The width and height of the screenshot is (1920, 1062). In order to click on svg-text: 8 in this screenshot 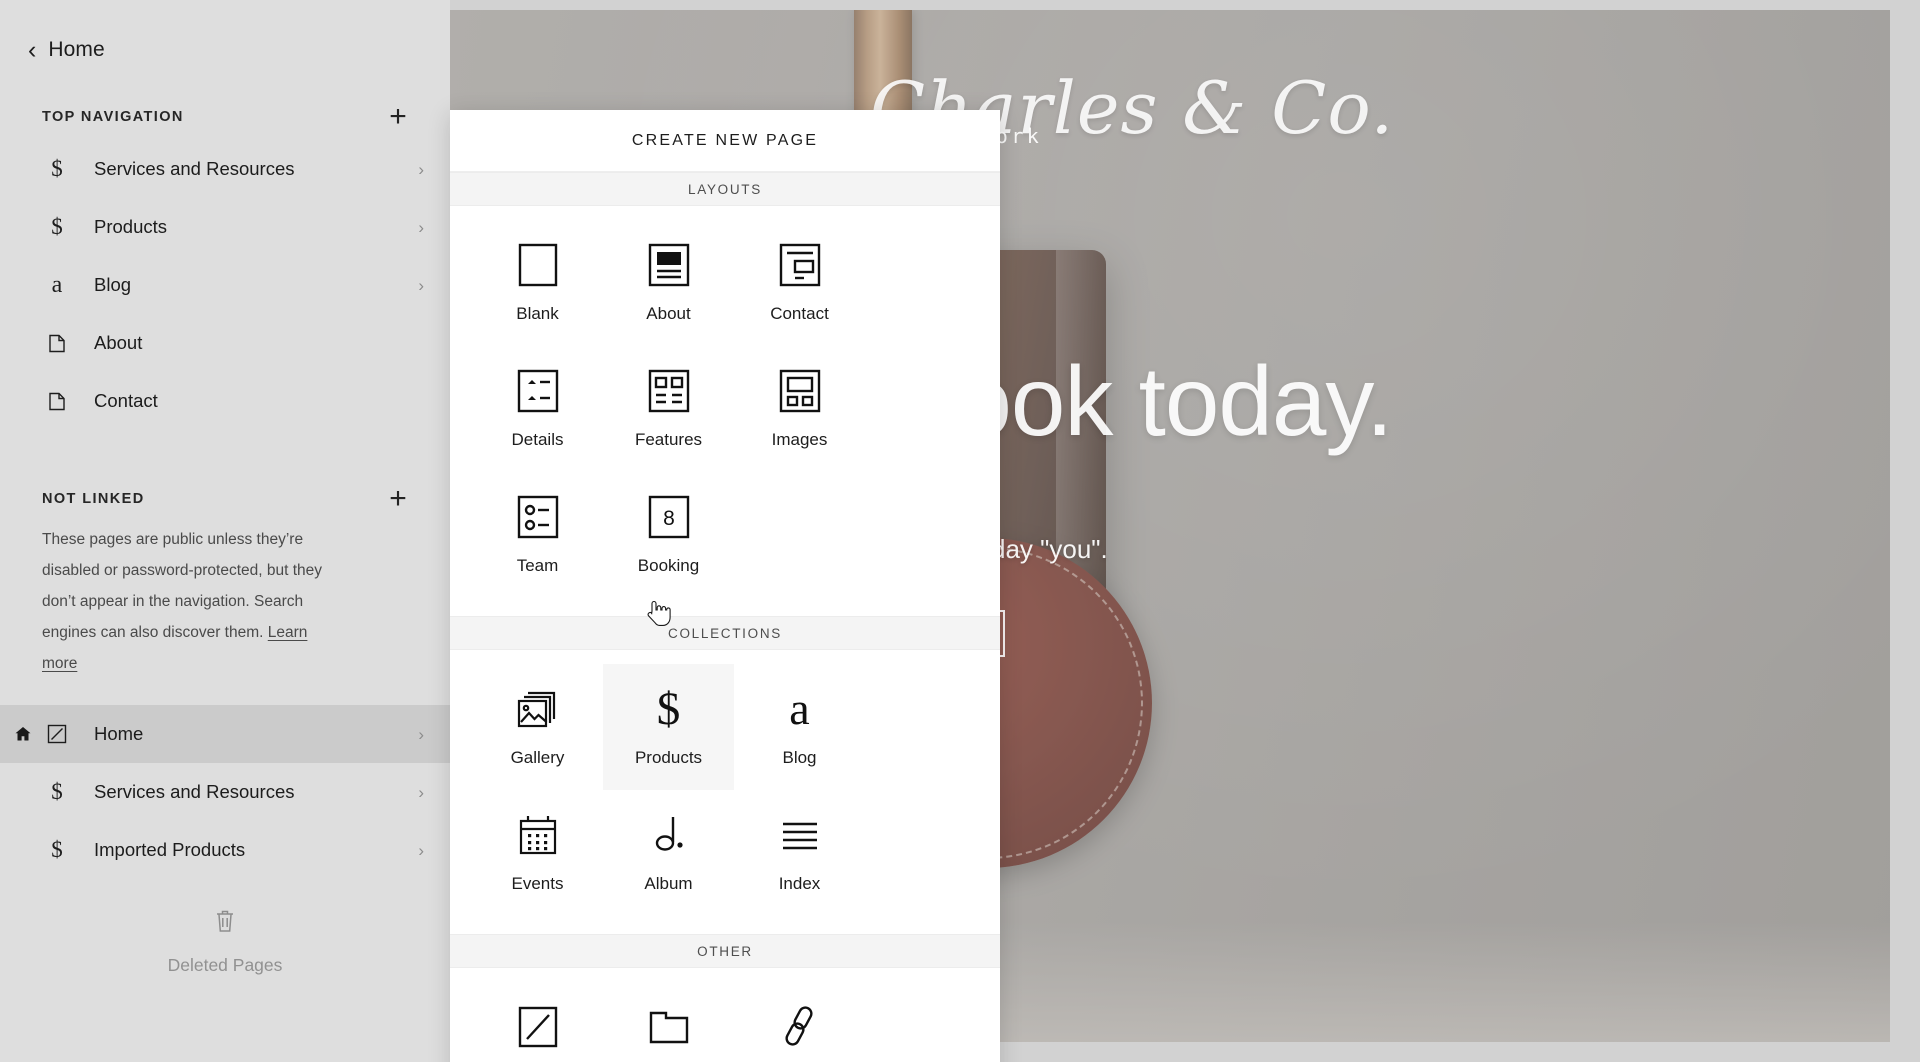, I will do `click(669, 518)`.